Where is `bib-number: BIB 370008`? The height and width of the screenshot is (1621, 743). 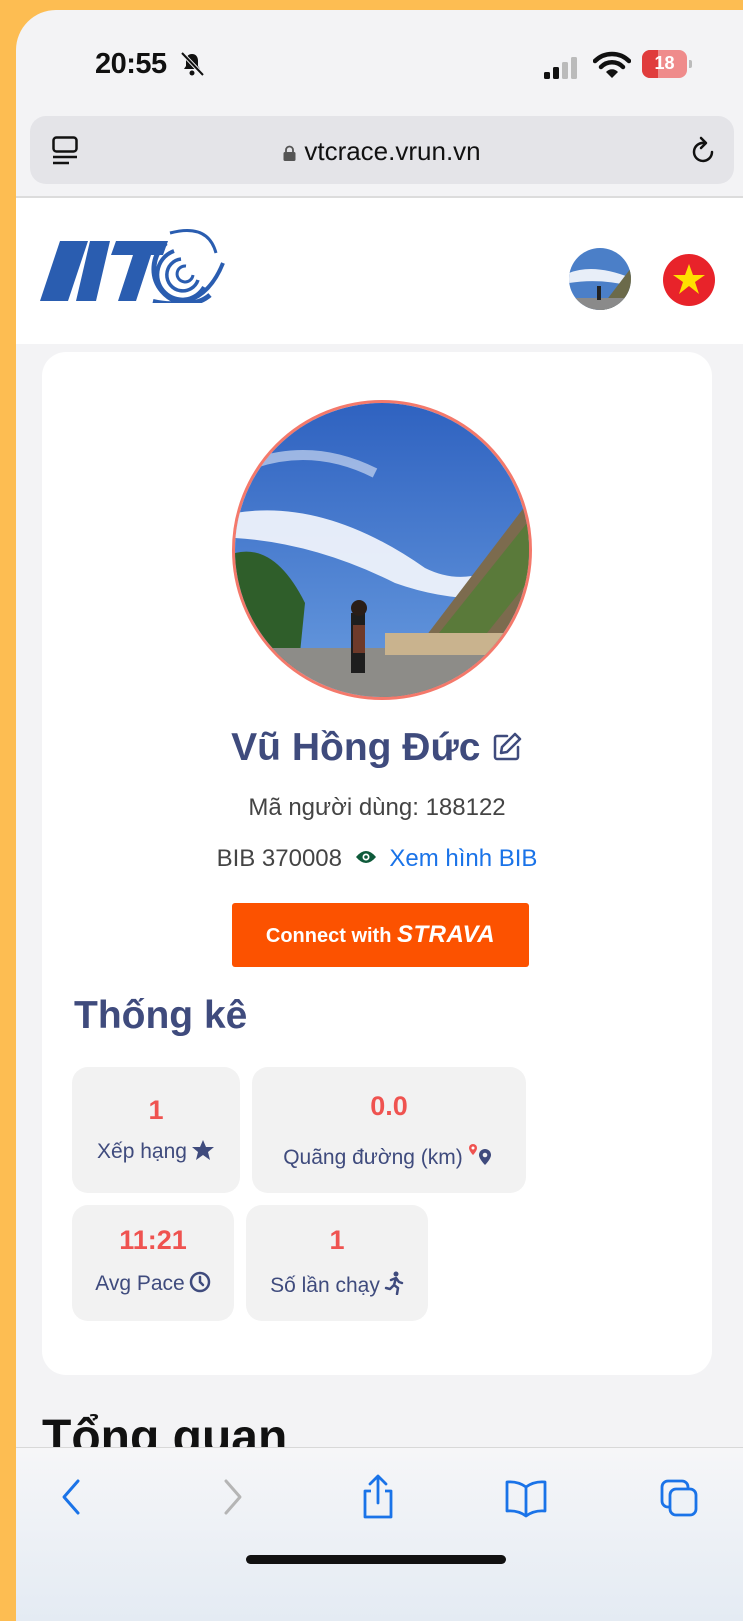 bib-number: BIB 370008 is located at coordinates (279, 858).